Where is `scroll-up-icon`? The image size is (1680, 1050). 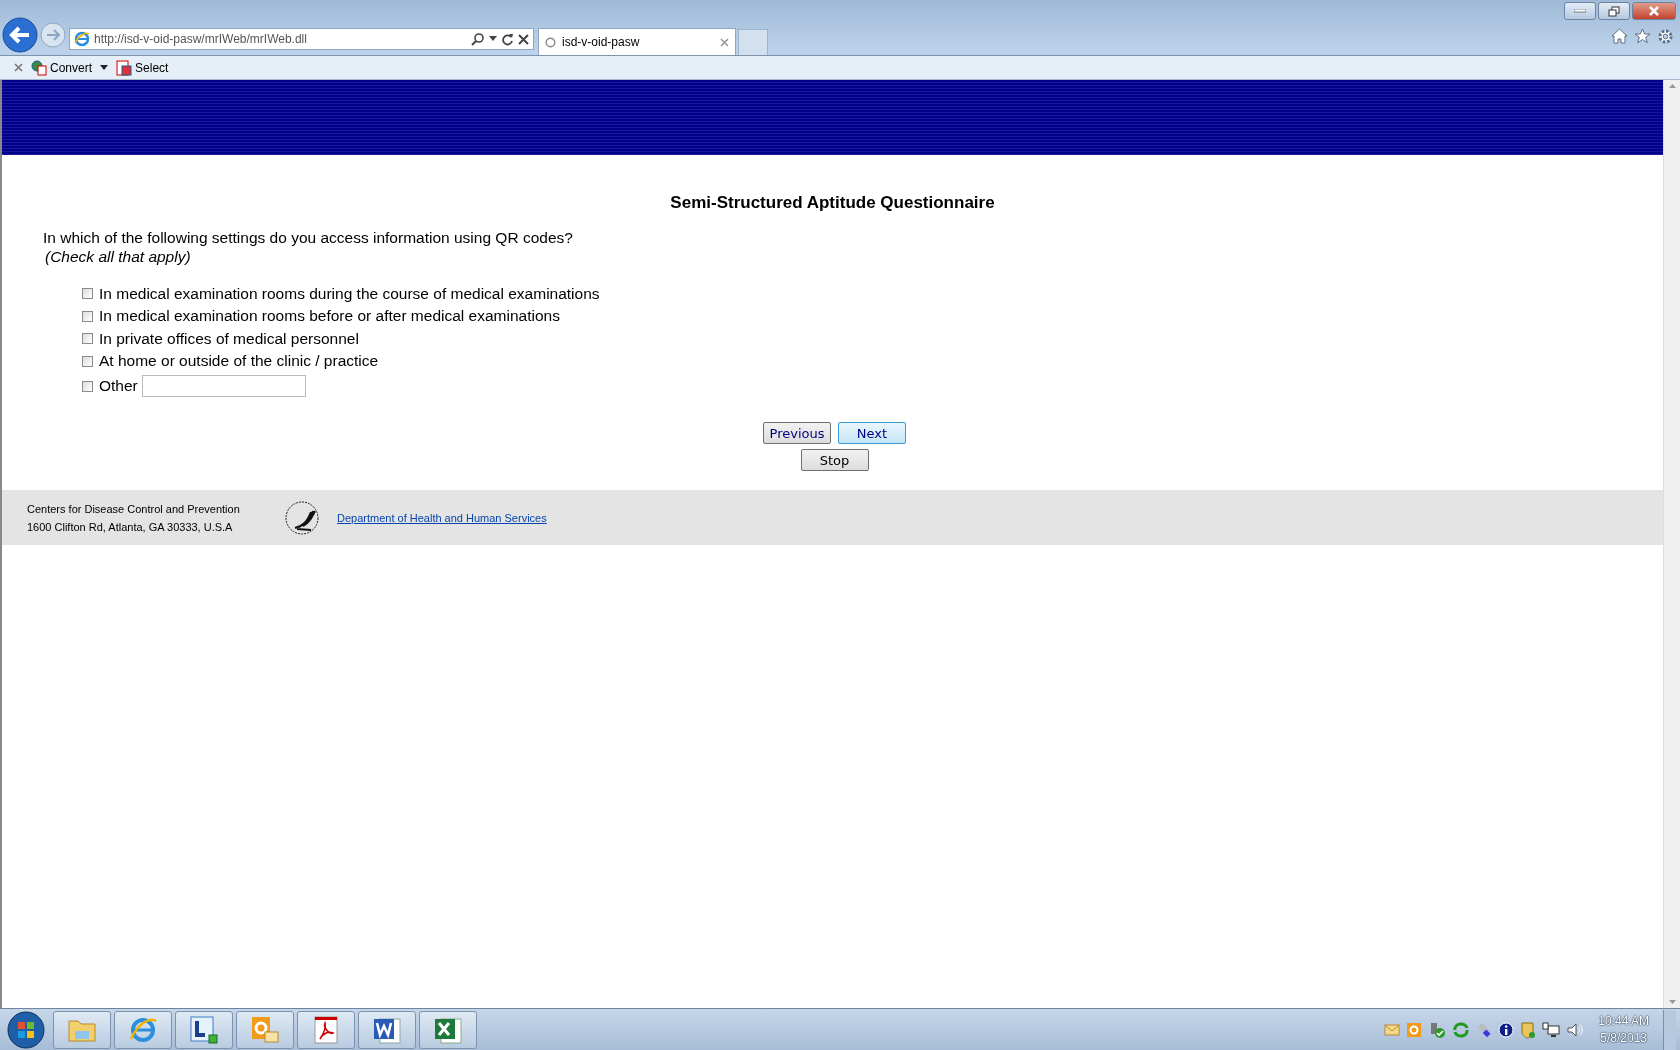
scroll-up-icon is located at coordinates (1672, 86).